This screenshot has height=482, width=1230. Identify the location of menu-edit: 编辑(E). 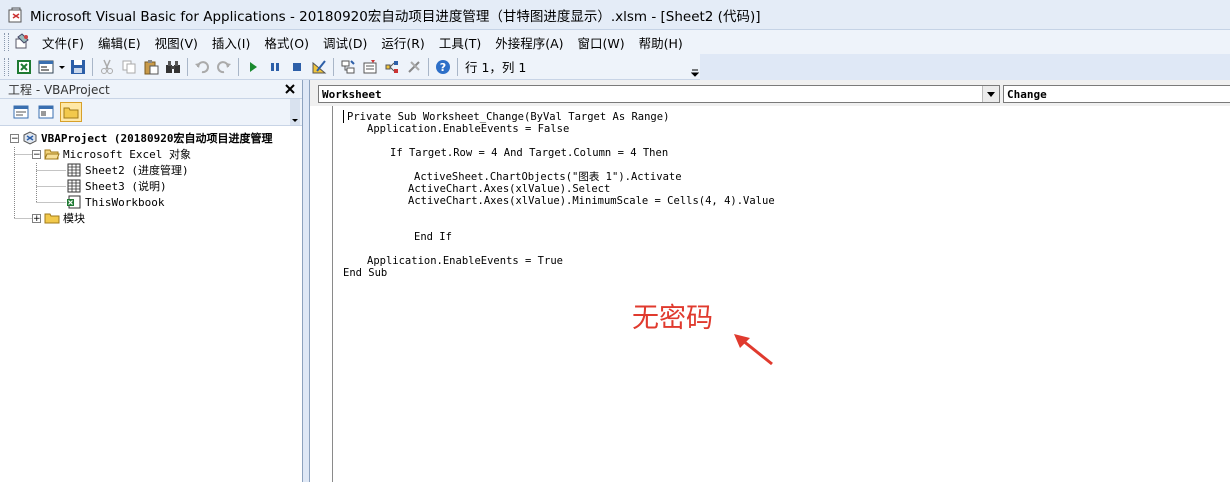
(119, 42).